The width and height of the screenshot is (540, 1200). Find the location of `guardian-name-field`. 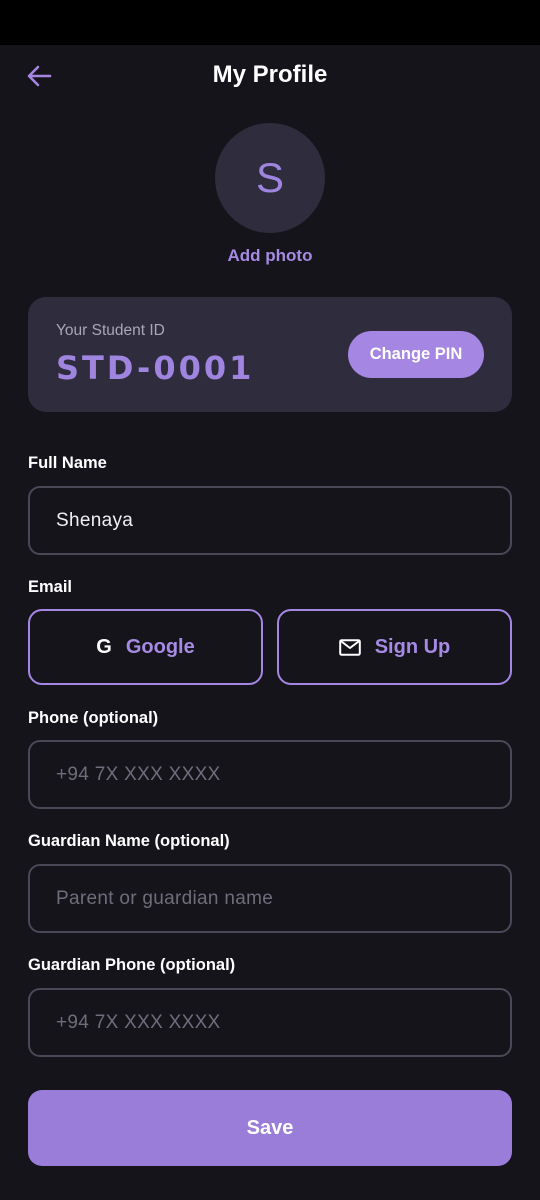

guardian-name-field is located at coordinates (270, 898).